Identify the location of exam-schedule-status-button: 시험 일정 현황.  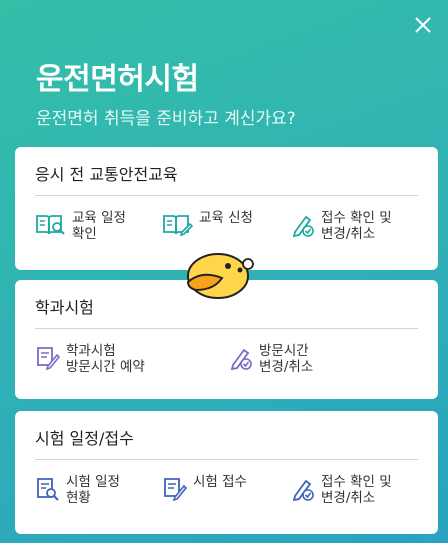
(77, 490).